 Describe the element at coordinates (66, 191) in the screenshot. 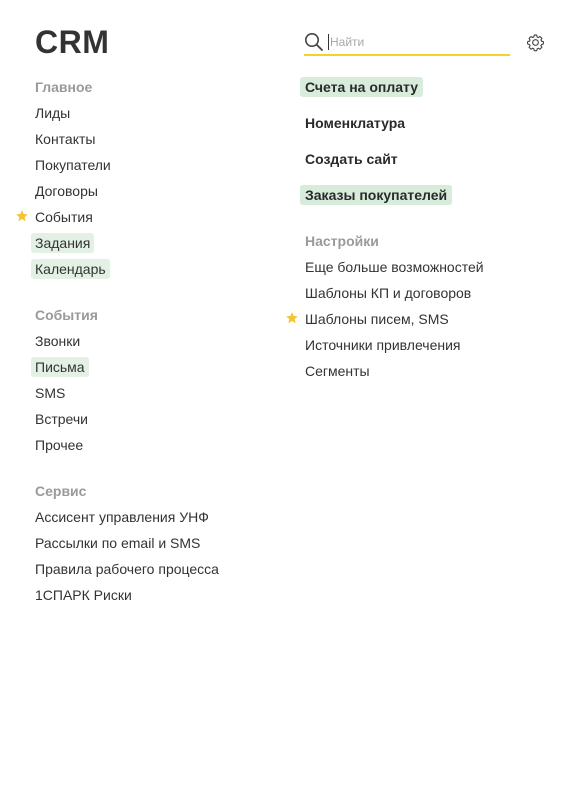

I see `menu-item-label: Договоры` at that location.